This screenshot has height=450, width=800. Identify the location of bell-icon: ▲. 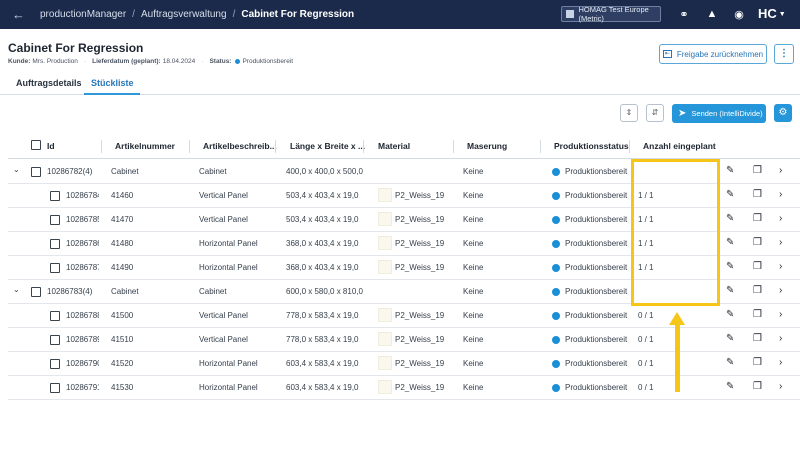
(712, 15).